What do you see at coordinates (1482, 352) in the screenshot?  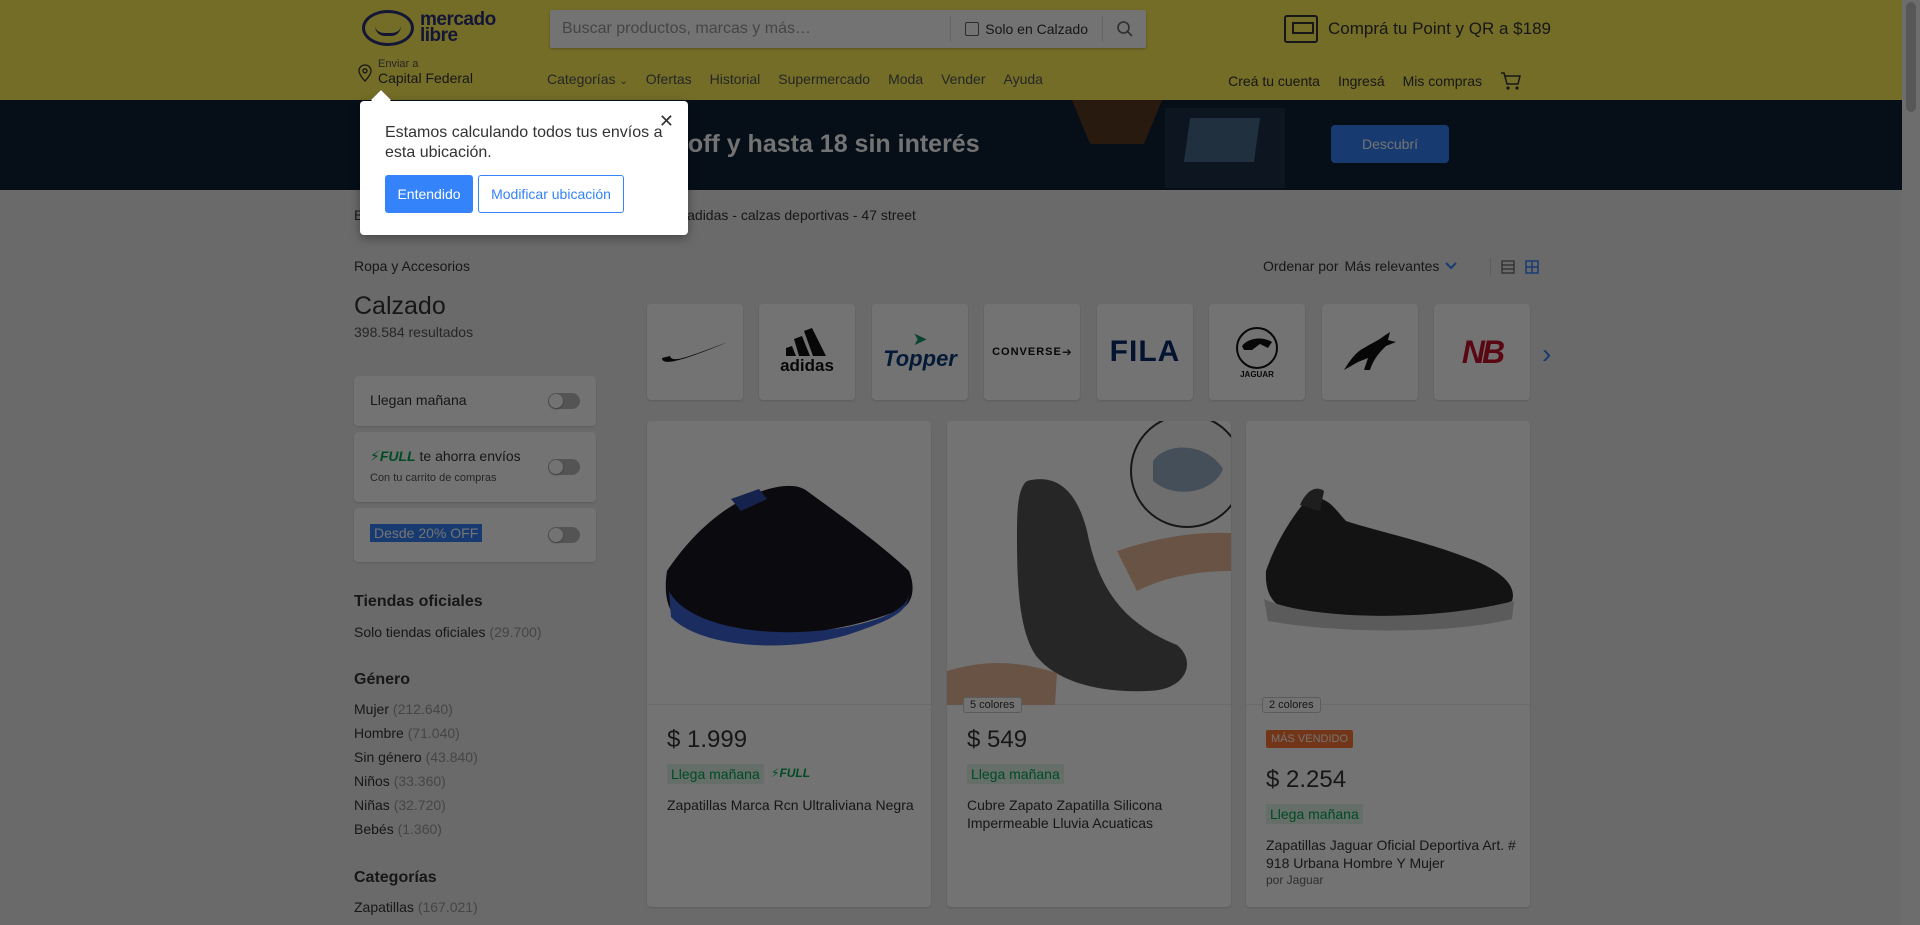 I see `brand-new-balance: NB` at bounding box center [1482, 352].